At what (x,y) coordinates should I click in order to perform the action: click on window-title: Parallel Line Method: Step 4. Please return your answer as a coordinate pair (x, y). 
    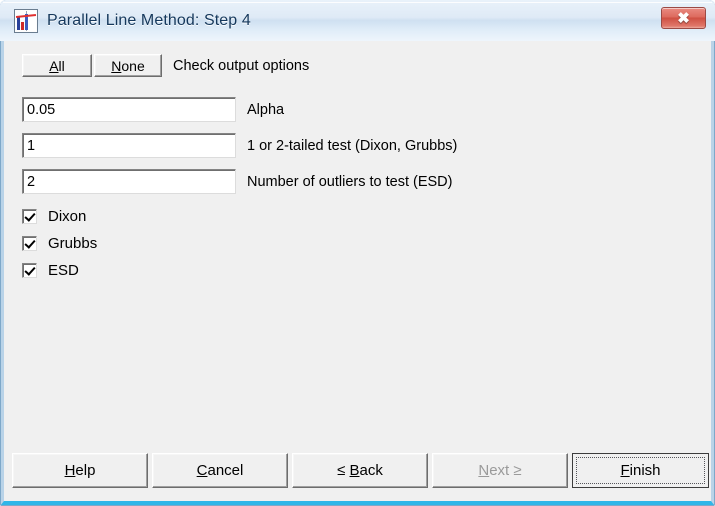
    Looking at the image, I should click on (149, 20).